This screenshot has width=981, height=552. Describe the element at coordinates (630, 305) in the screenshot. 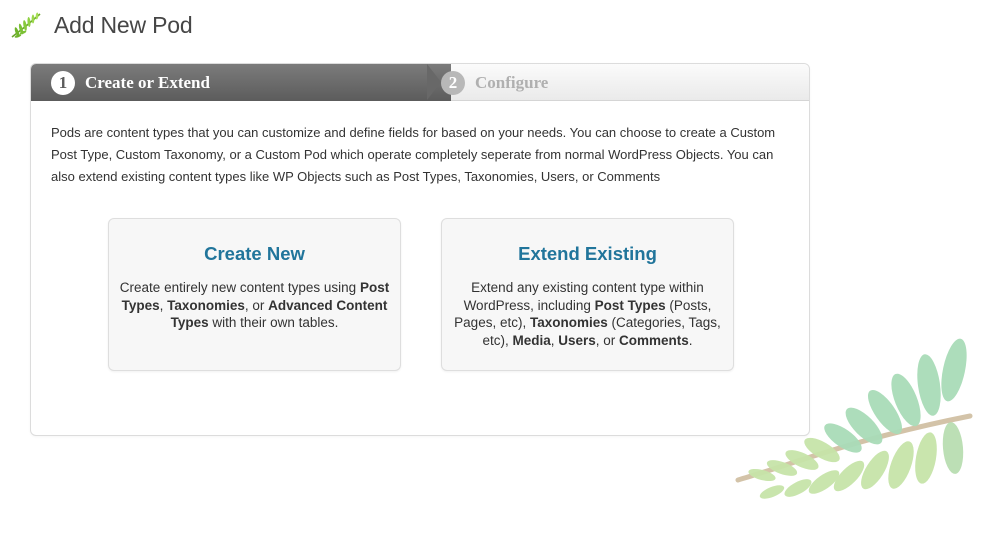

I see `desc-bold-post-types: Post Types` at that location.